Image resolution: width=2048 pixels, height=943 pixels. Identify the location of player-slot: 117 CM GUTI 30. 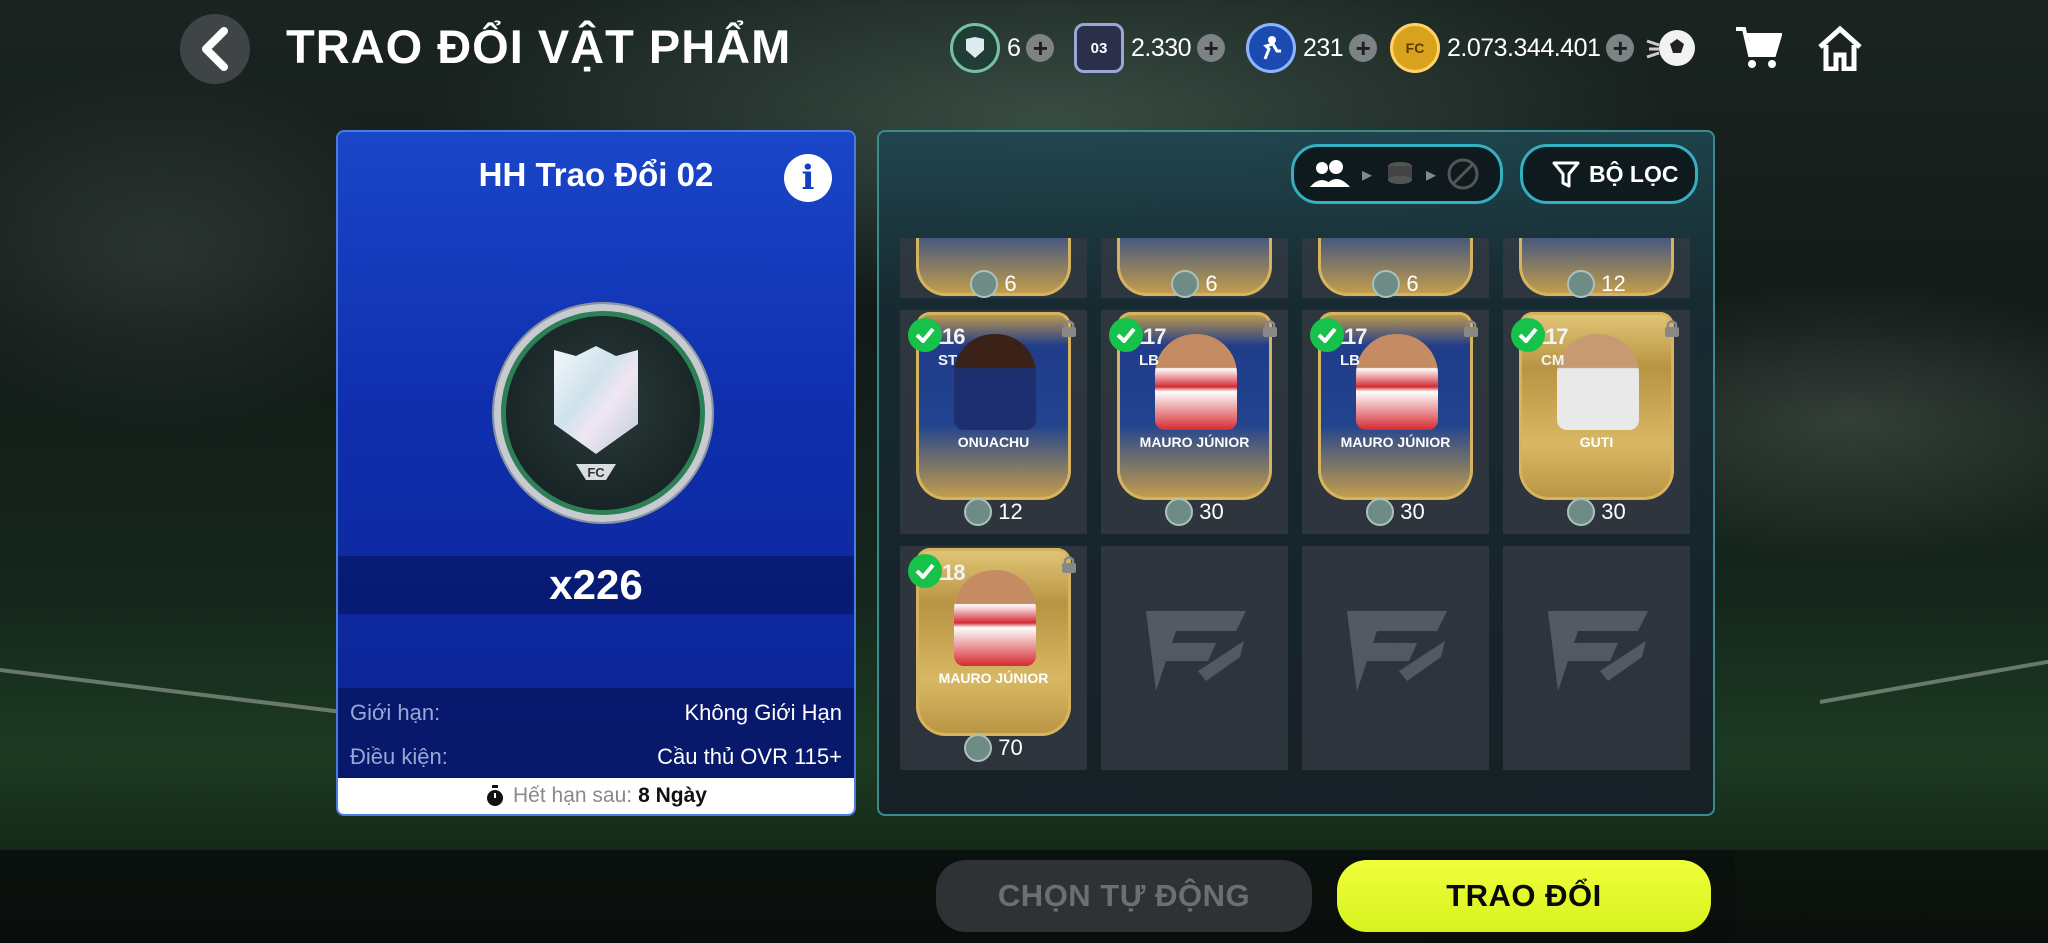
(1596, 422).